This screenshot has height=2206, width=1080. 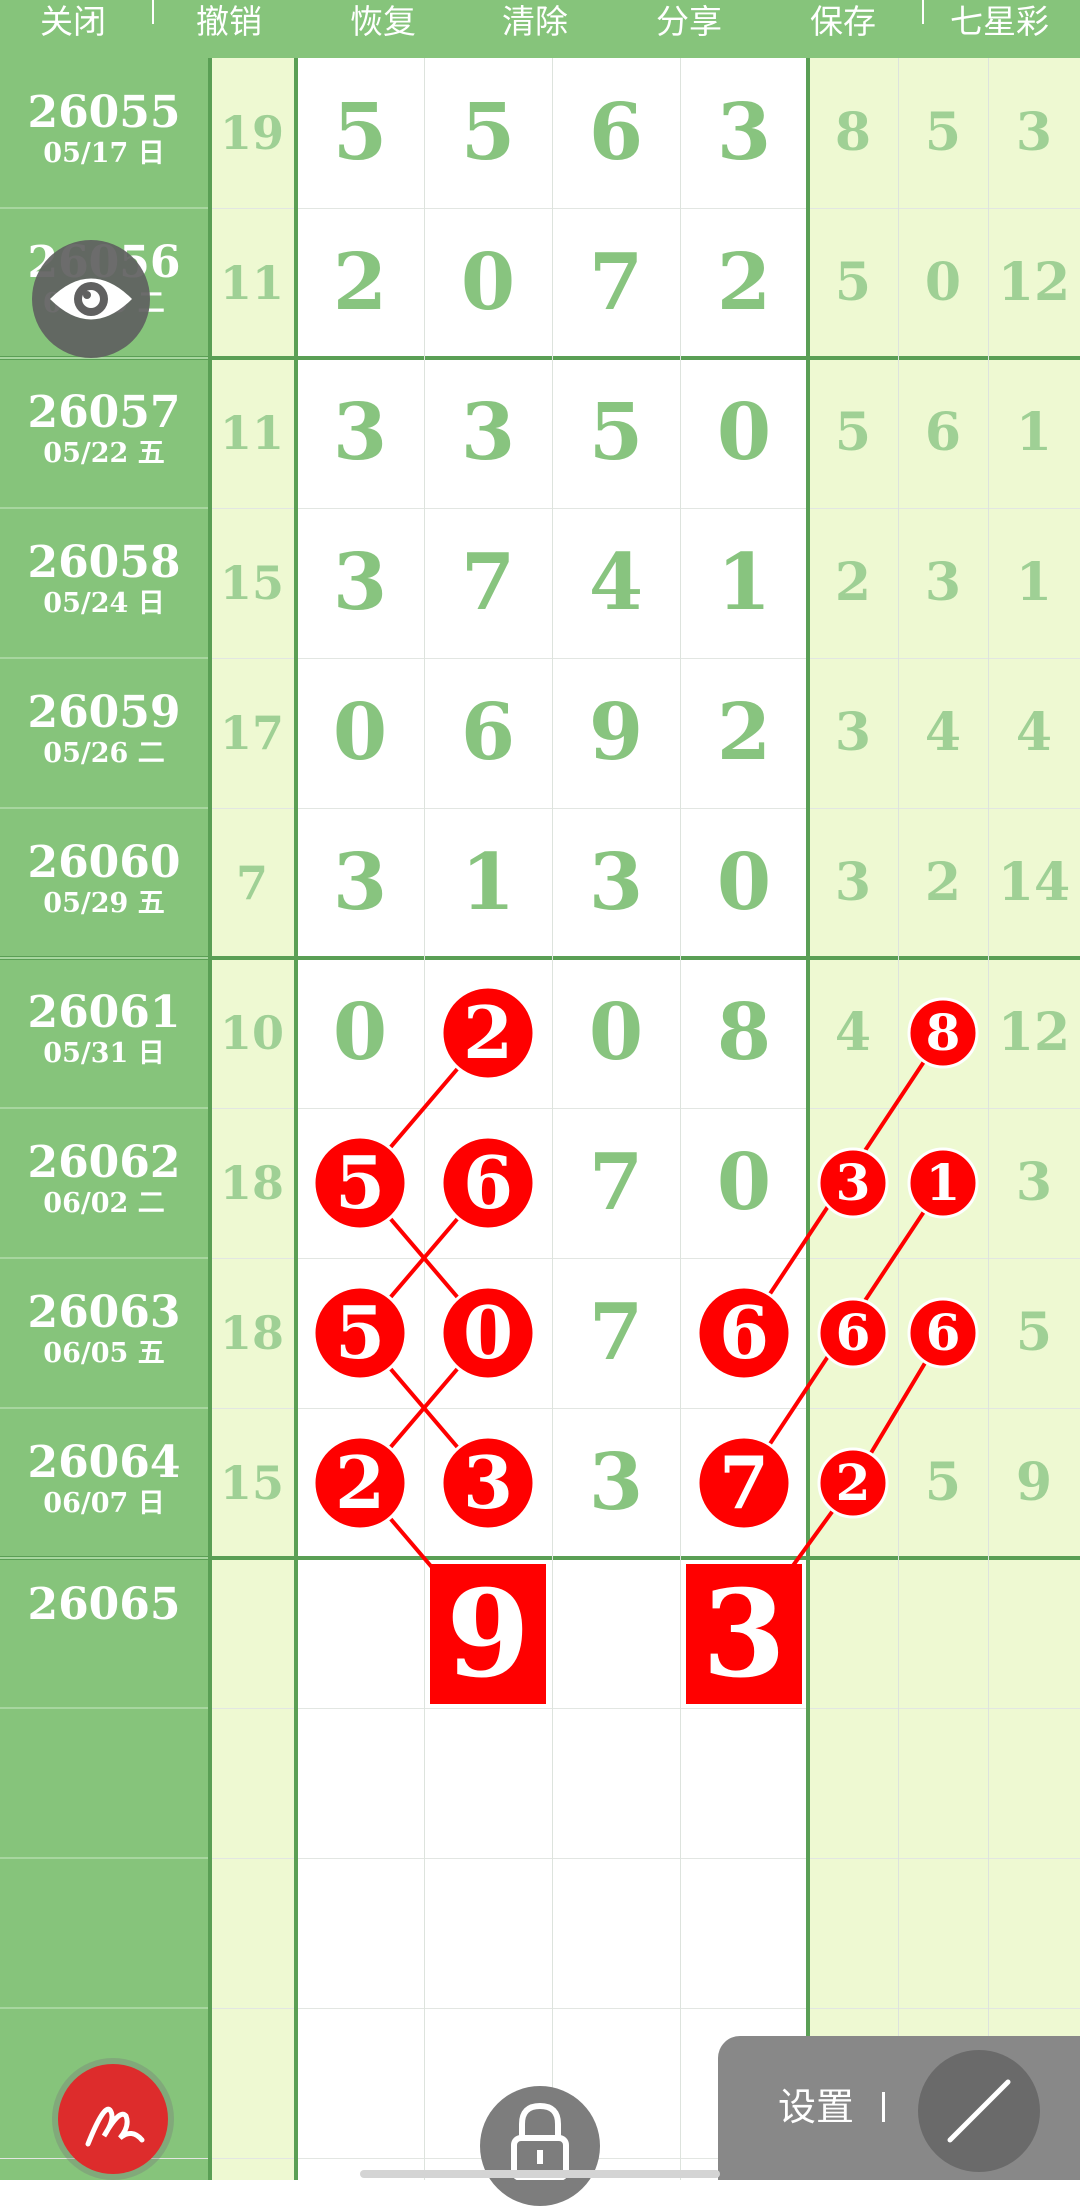 I want to click on issue-cell: 26065, so click(x=104, y=1605).